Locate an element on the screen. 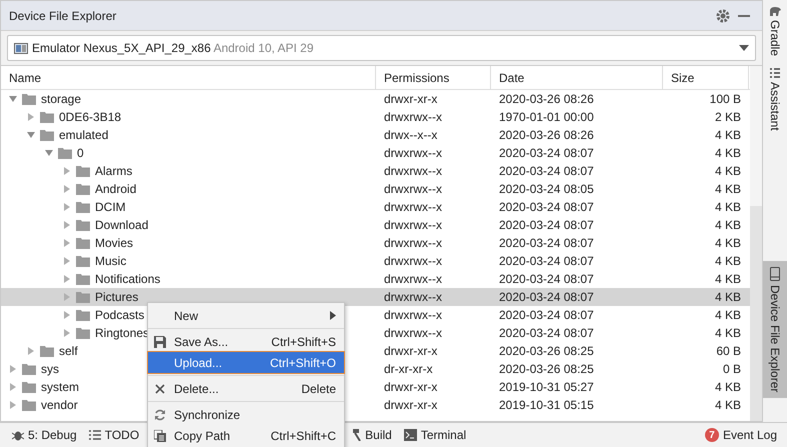  column-header: Date is located at coordinates (577, 77).